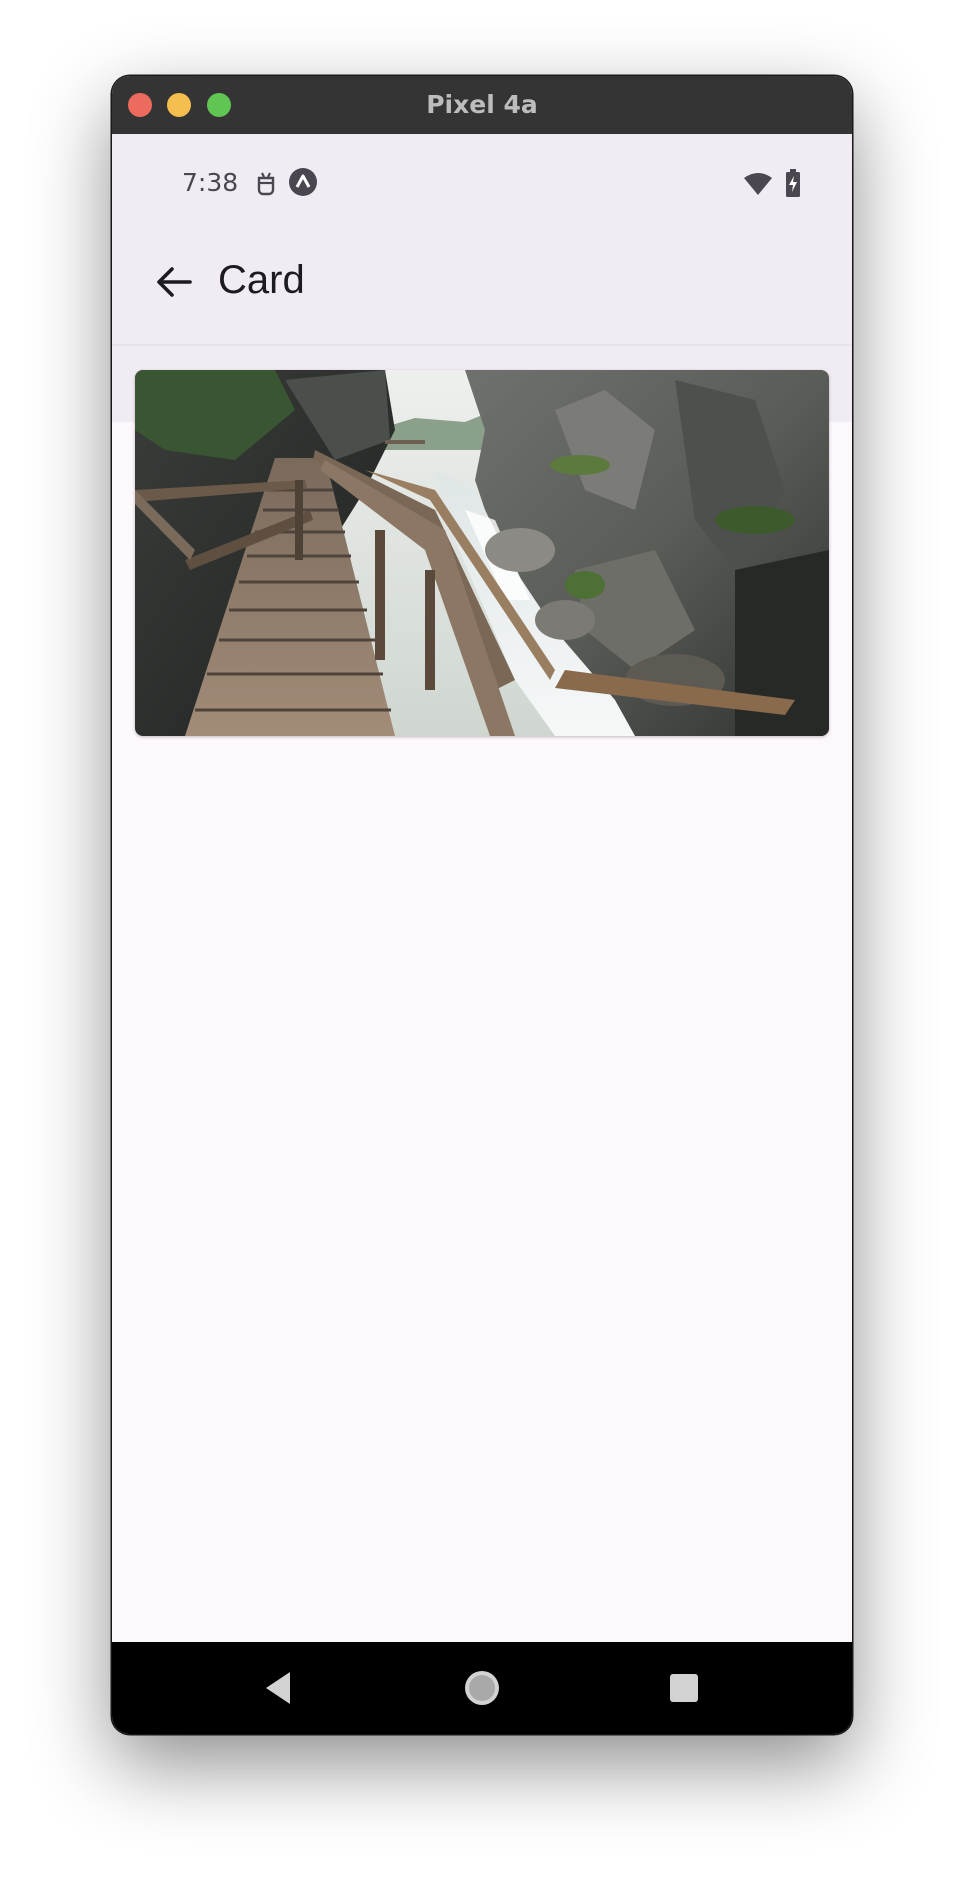  I want to click on image-card, so click(482, 553).